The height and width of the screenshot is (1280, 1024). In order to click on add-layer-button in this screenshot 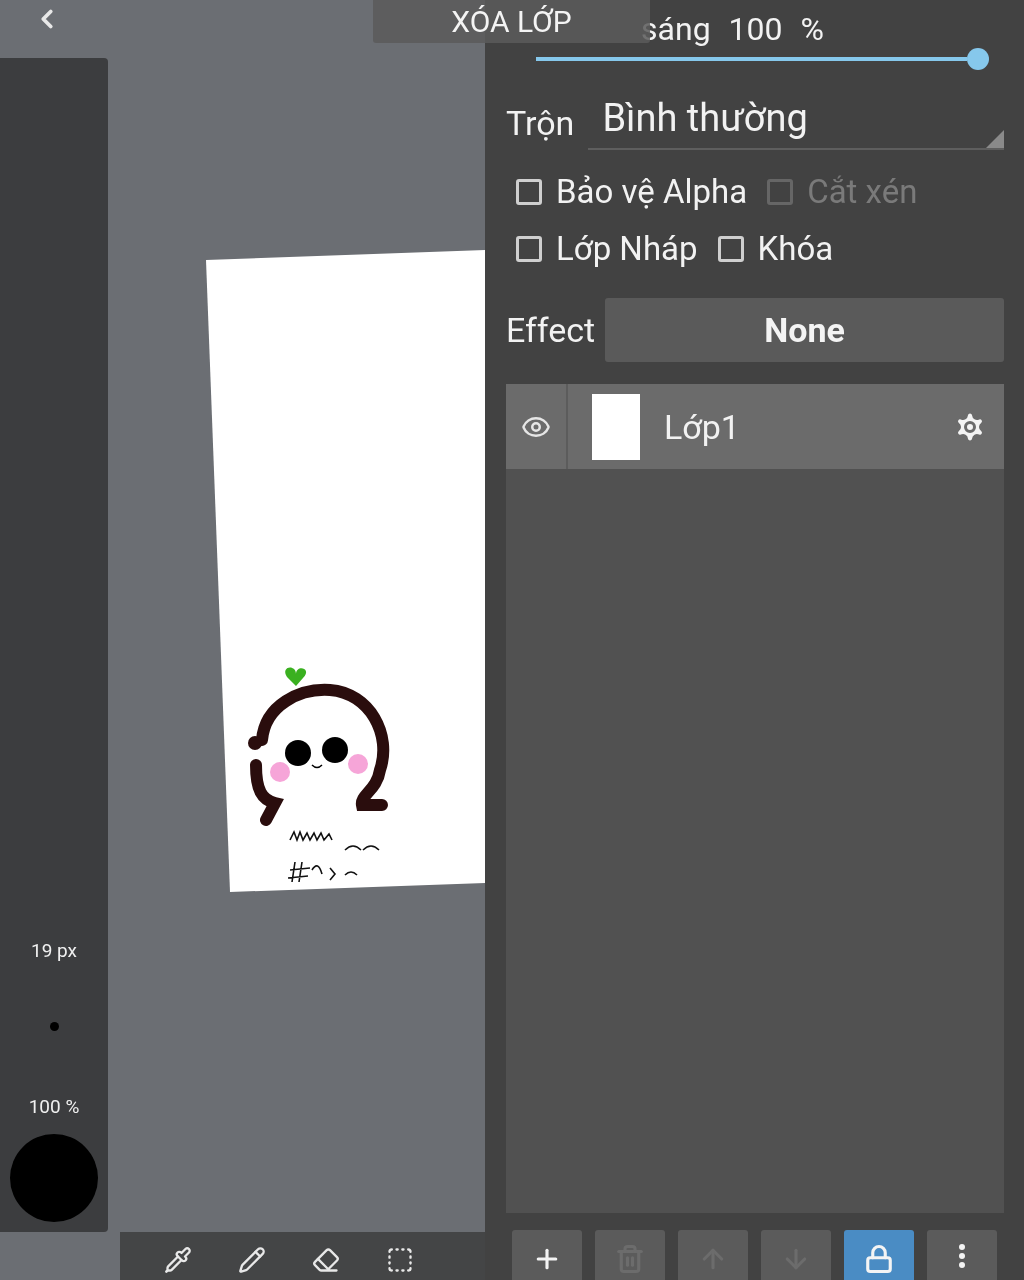, I will do `click(547, 1255)`.